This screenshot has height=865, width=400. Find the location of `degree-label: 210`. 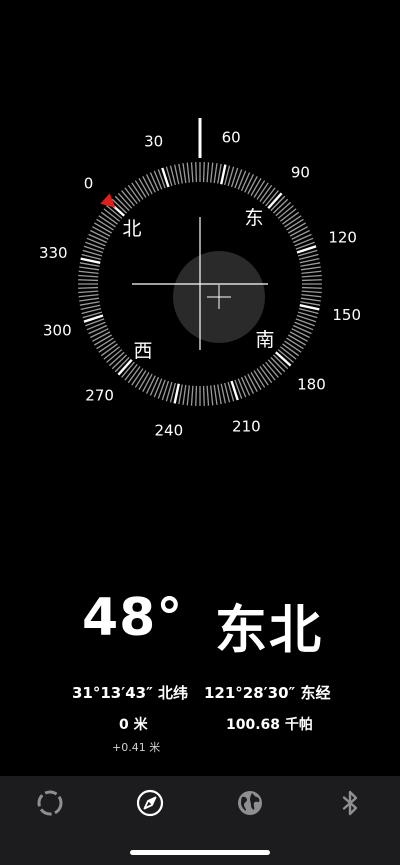

degree-label: 210 is located at coordinates (246, 427).